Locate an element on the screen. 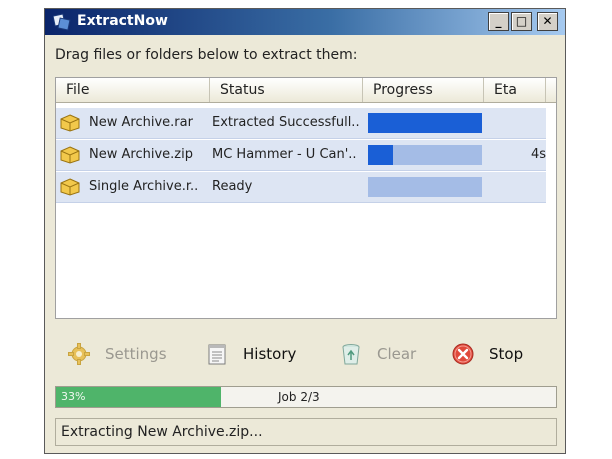 The width and height of the screenshot is (612, 459). list-item: New Archive.rar Extracted Successfull.. is located at coordinates (301, 123).